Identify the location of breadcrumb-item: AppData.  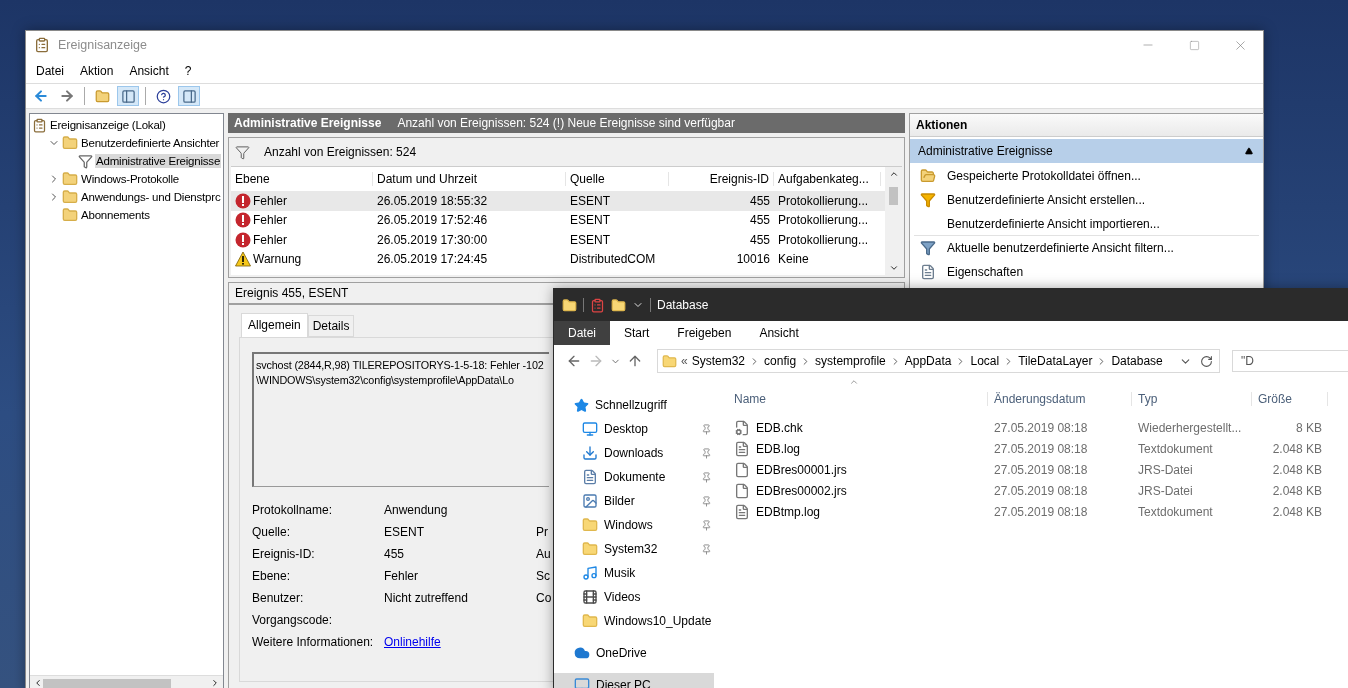
(928, 361).